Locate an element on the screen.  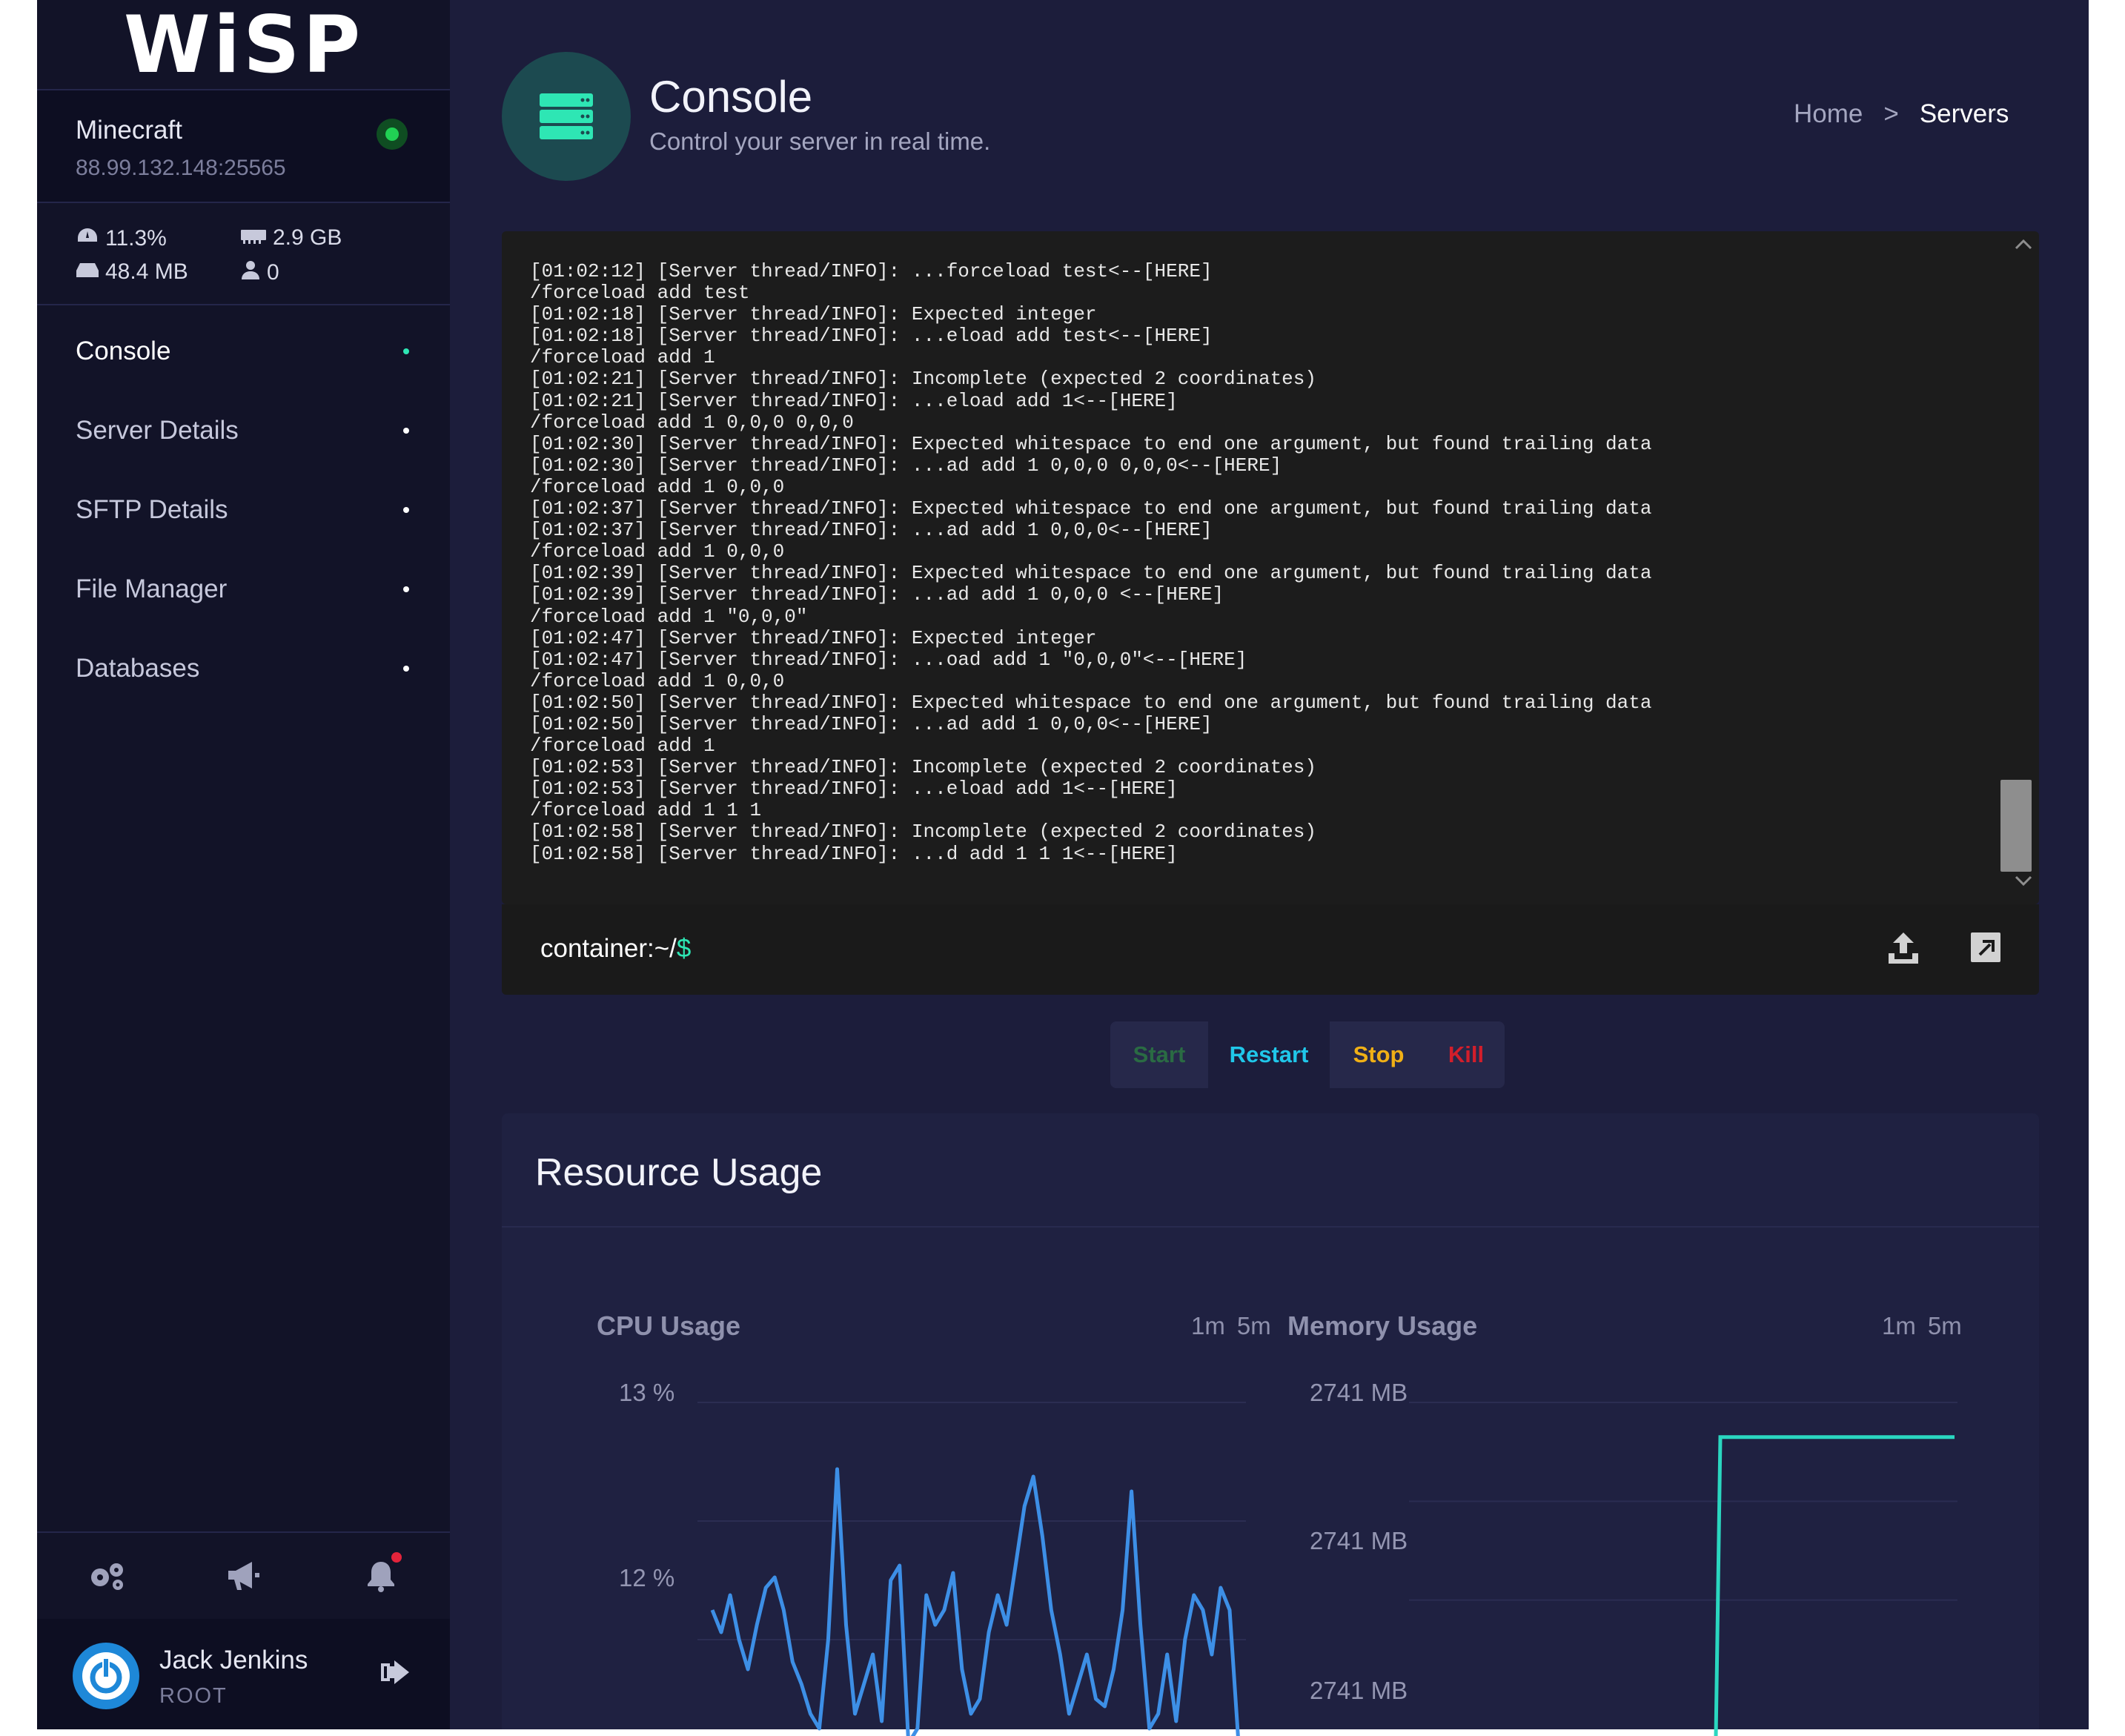
power-icon is located at coordinates (106, 1676).